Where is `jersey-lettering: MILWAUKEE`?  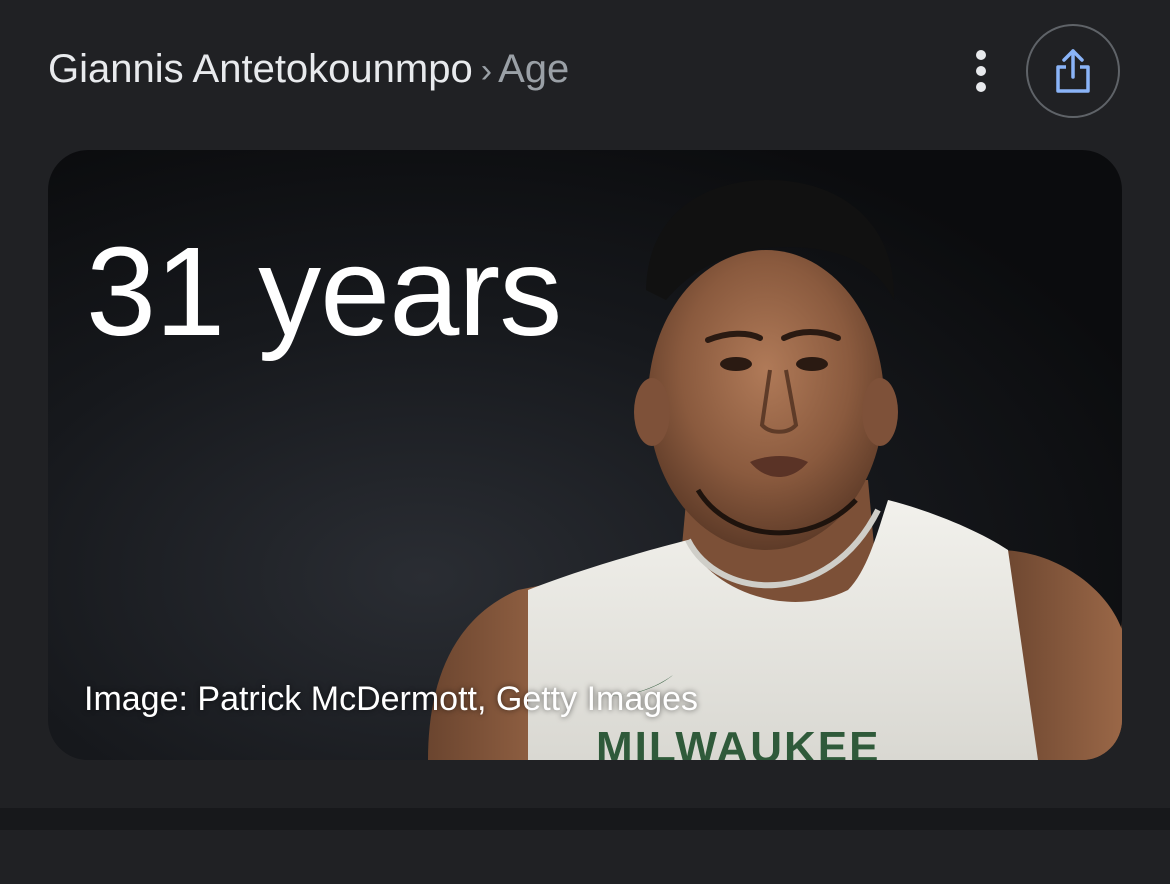
jersey-lettering: MILWAUKEE is located at coordinates (738, 741).